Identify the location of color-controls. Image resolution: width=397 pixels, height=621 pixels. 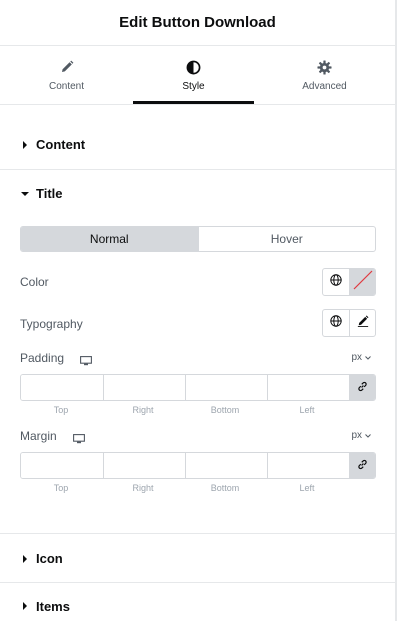
(349, 282).